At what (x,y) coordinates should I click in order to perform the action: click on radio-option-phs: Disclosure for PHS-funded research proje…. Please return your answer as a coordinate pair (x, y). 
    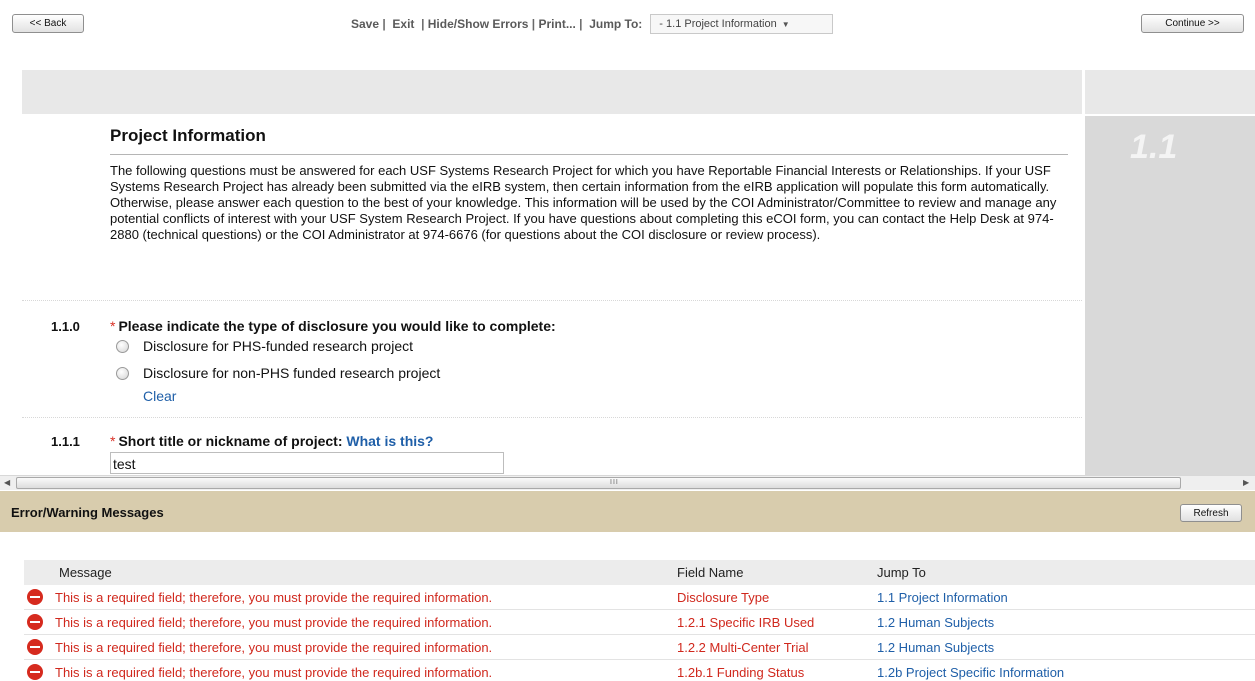
    Looking at the image, I should click on (264, 346).